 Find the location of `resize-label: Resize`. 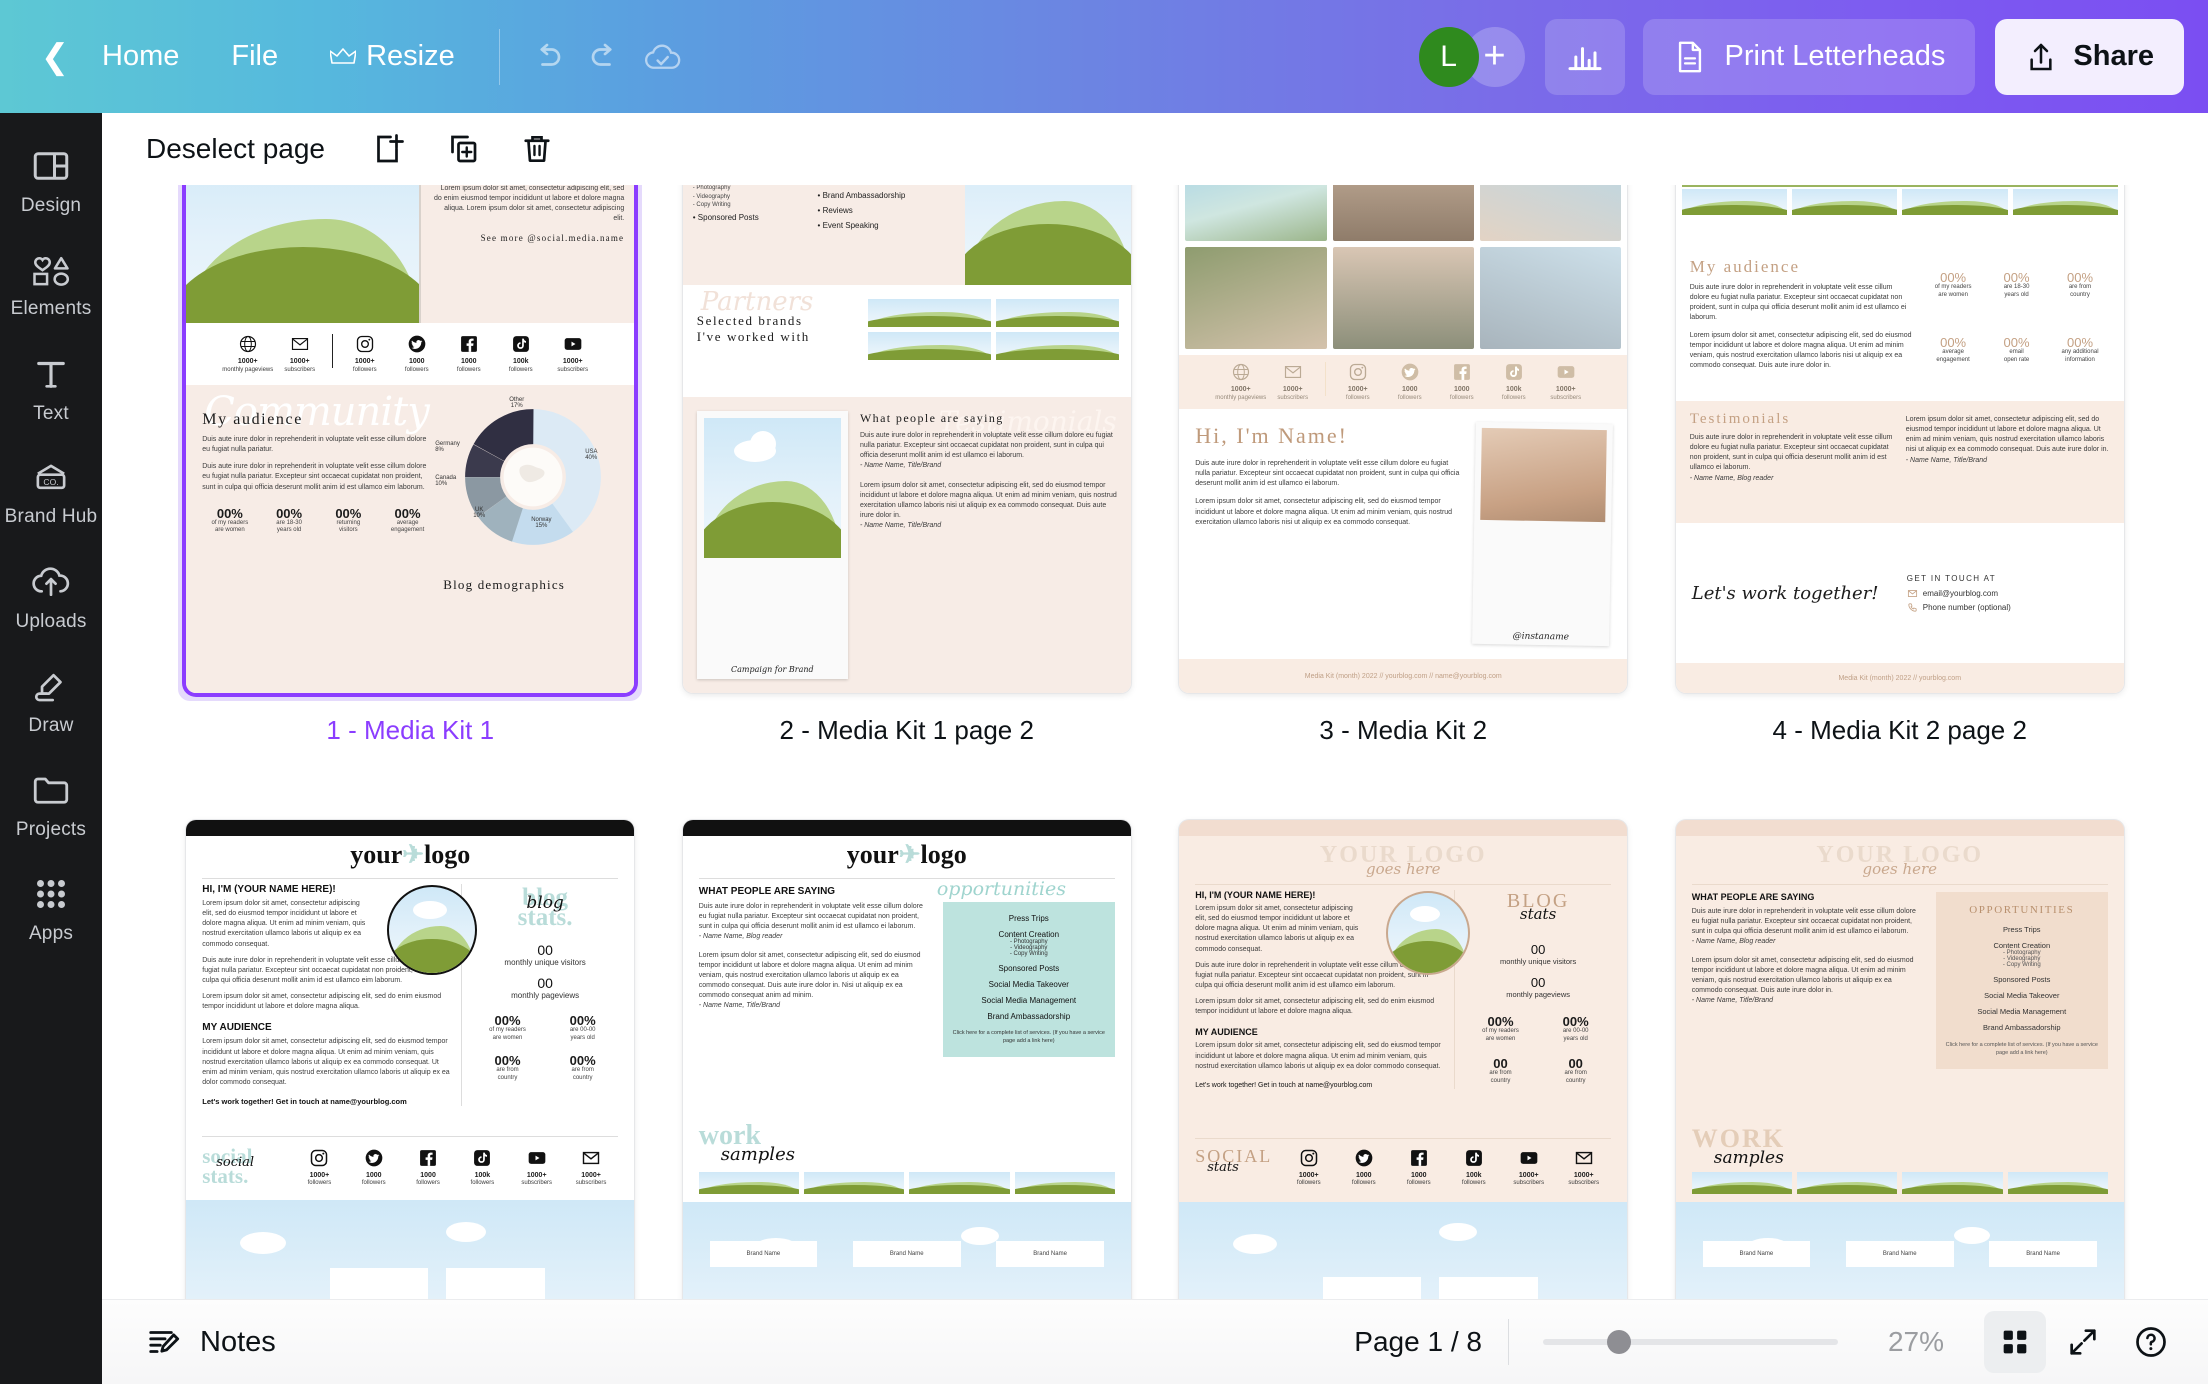

resize-label: Resize is located at coordinates (410, 56).